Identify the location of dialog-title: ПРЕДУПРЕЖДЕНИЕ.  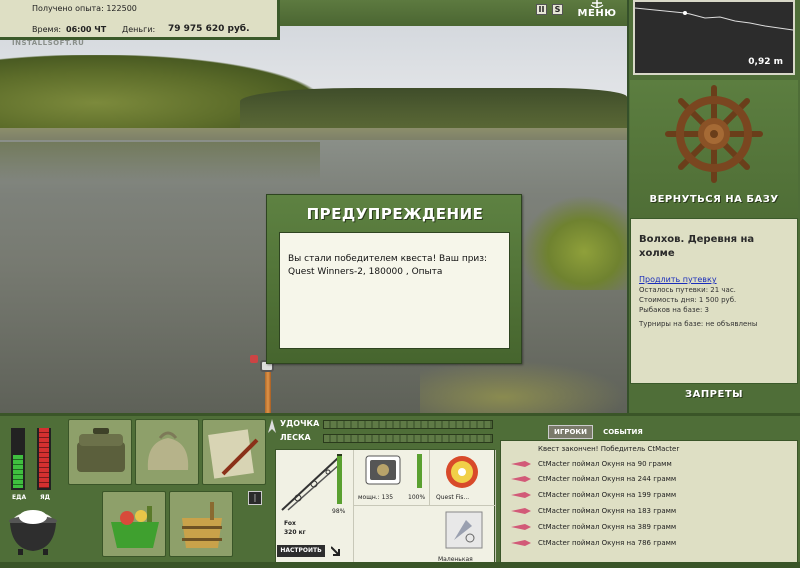
(395, 214).